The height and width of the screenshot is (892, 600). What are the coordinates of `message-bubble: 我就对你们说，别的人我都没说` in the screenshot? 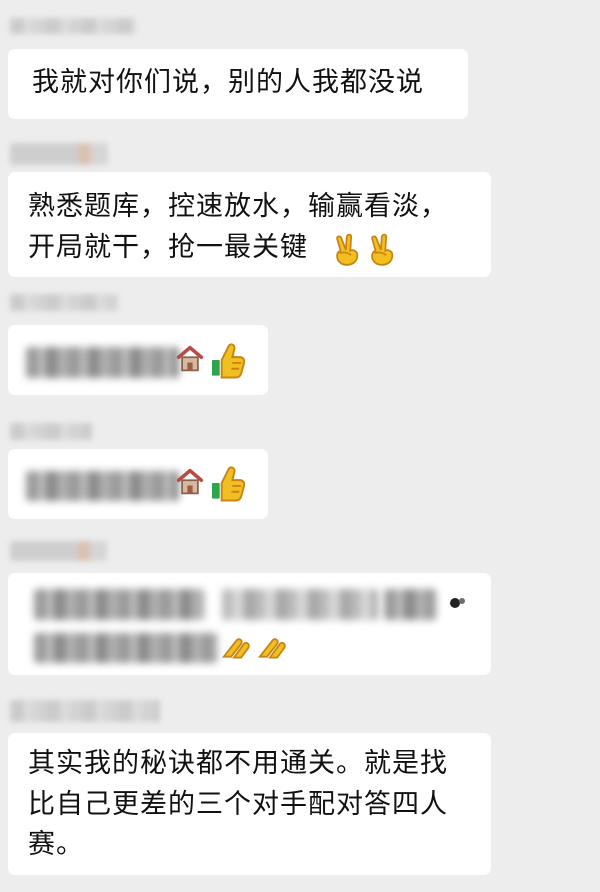 It's located at (238, 84).